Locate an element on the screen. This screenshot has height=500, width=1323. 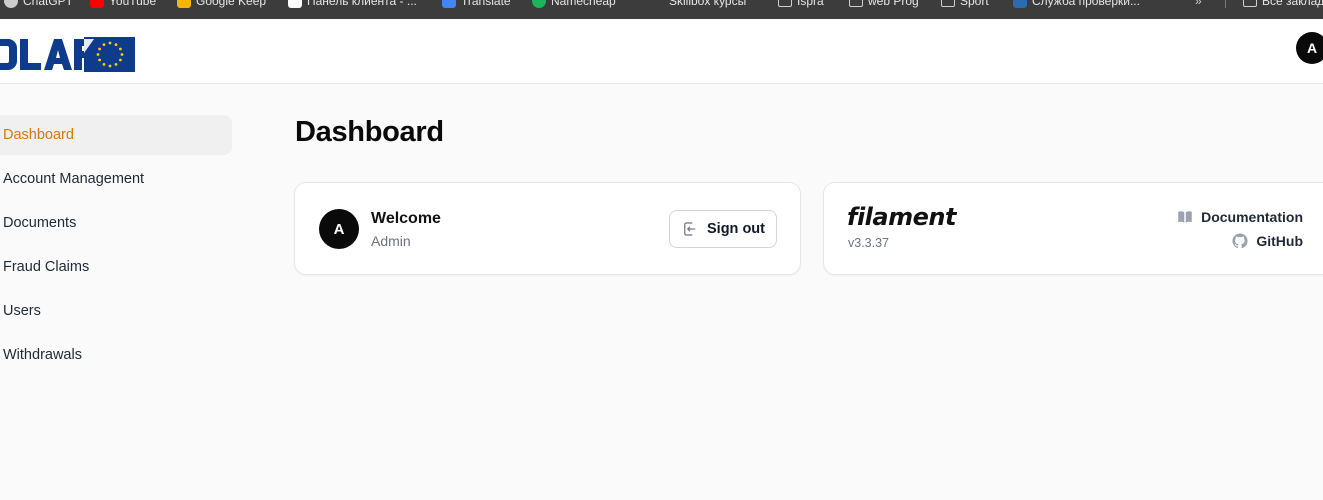
translate-icon is located at coordinates (449, 4).